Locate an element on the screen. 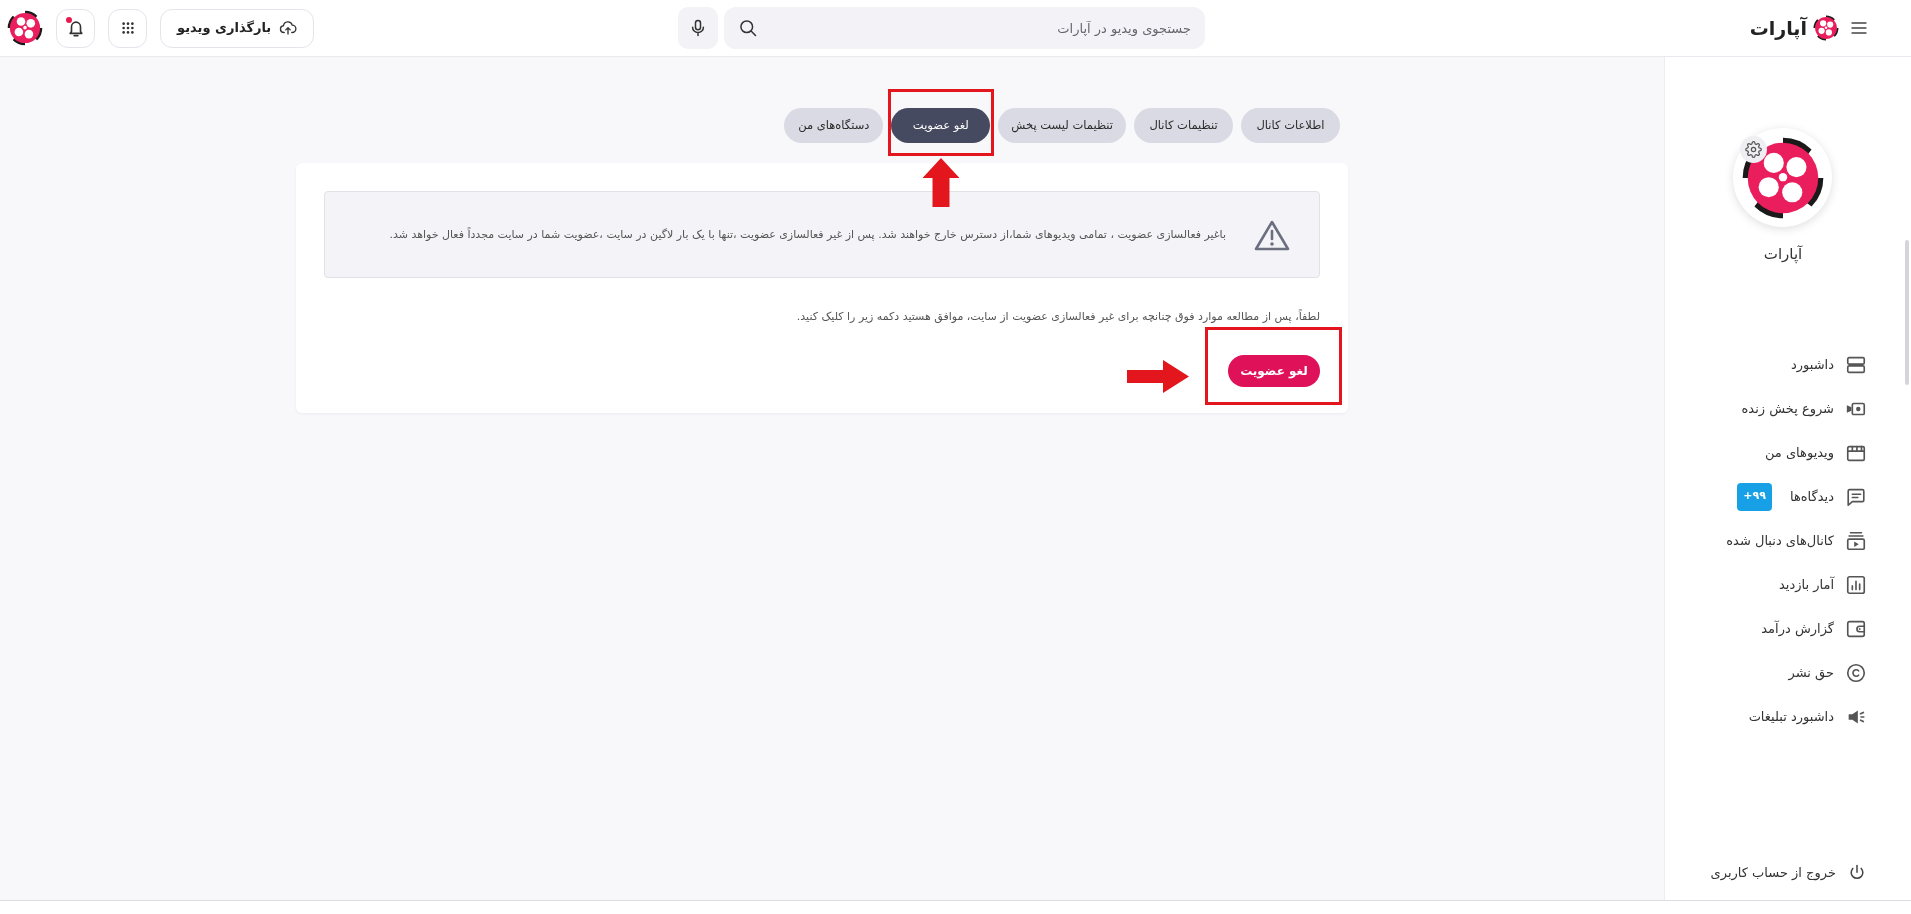 This screenshot has height=914, width=1911. warning-icon is located at coordinates (1272, 234).